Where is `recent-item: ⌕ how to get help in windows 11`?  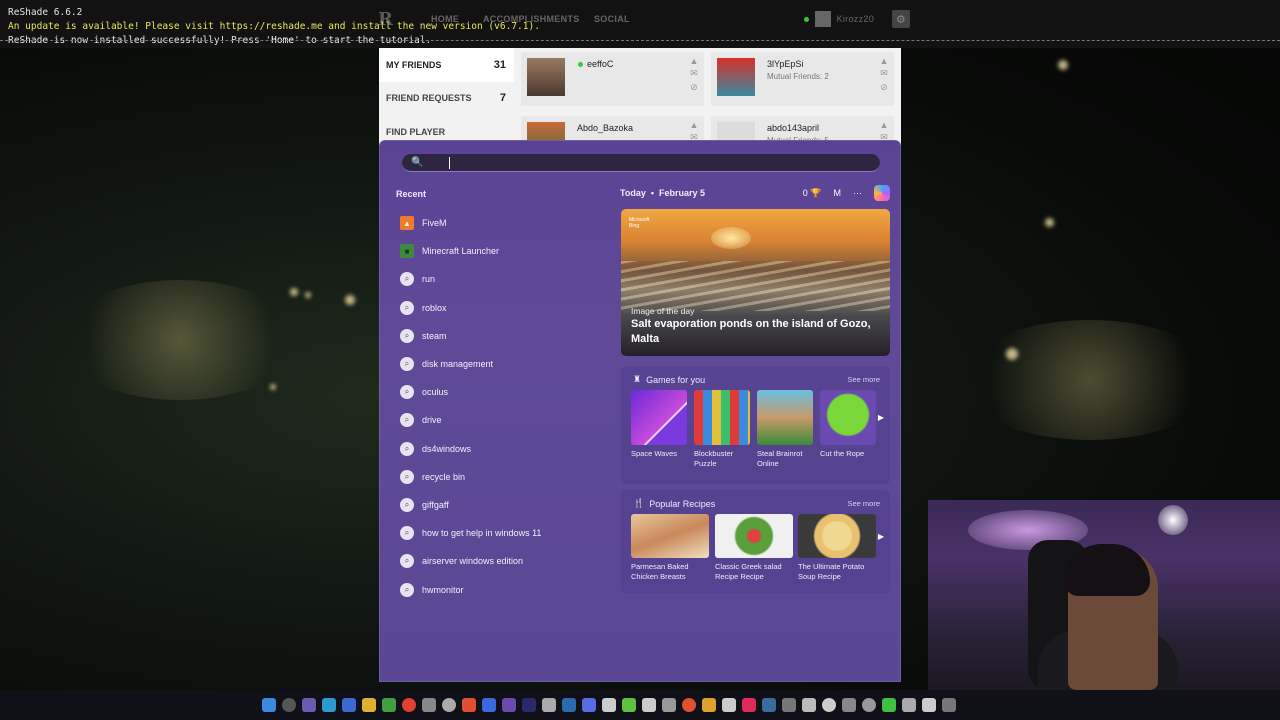 recent-item: ⌕ how to get help in windows 11 is located at coordinates (505, 533).